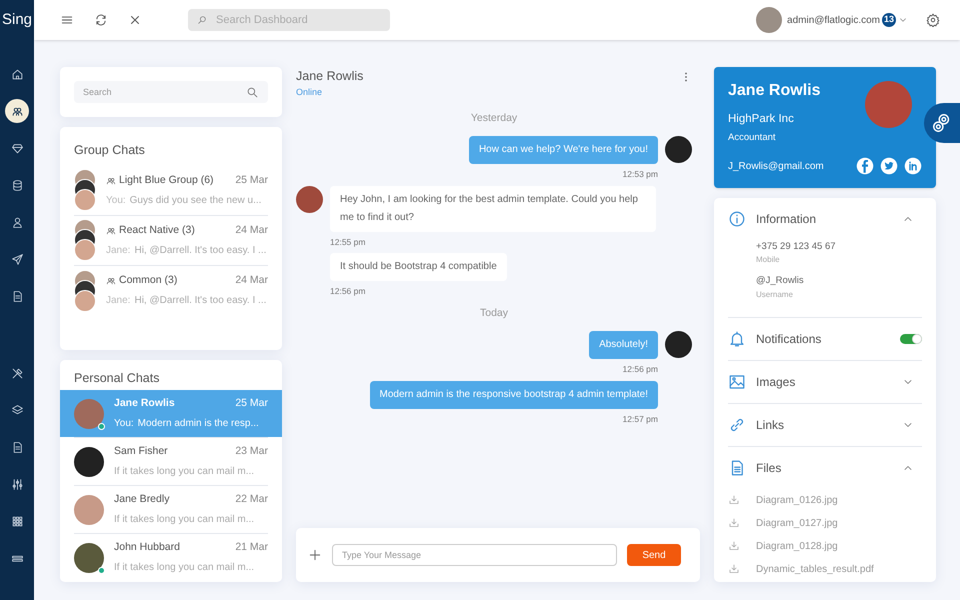  I want to click on field-label: Mobile, so click(768, 260).